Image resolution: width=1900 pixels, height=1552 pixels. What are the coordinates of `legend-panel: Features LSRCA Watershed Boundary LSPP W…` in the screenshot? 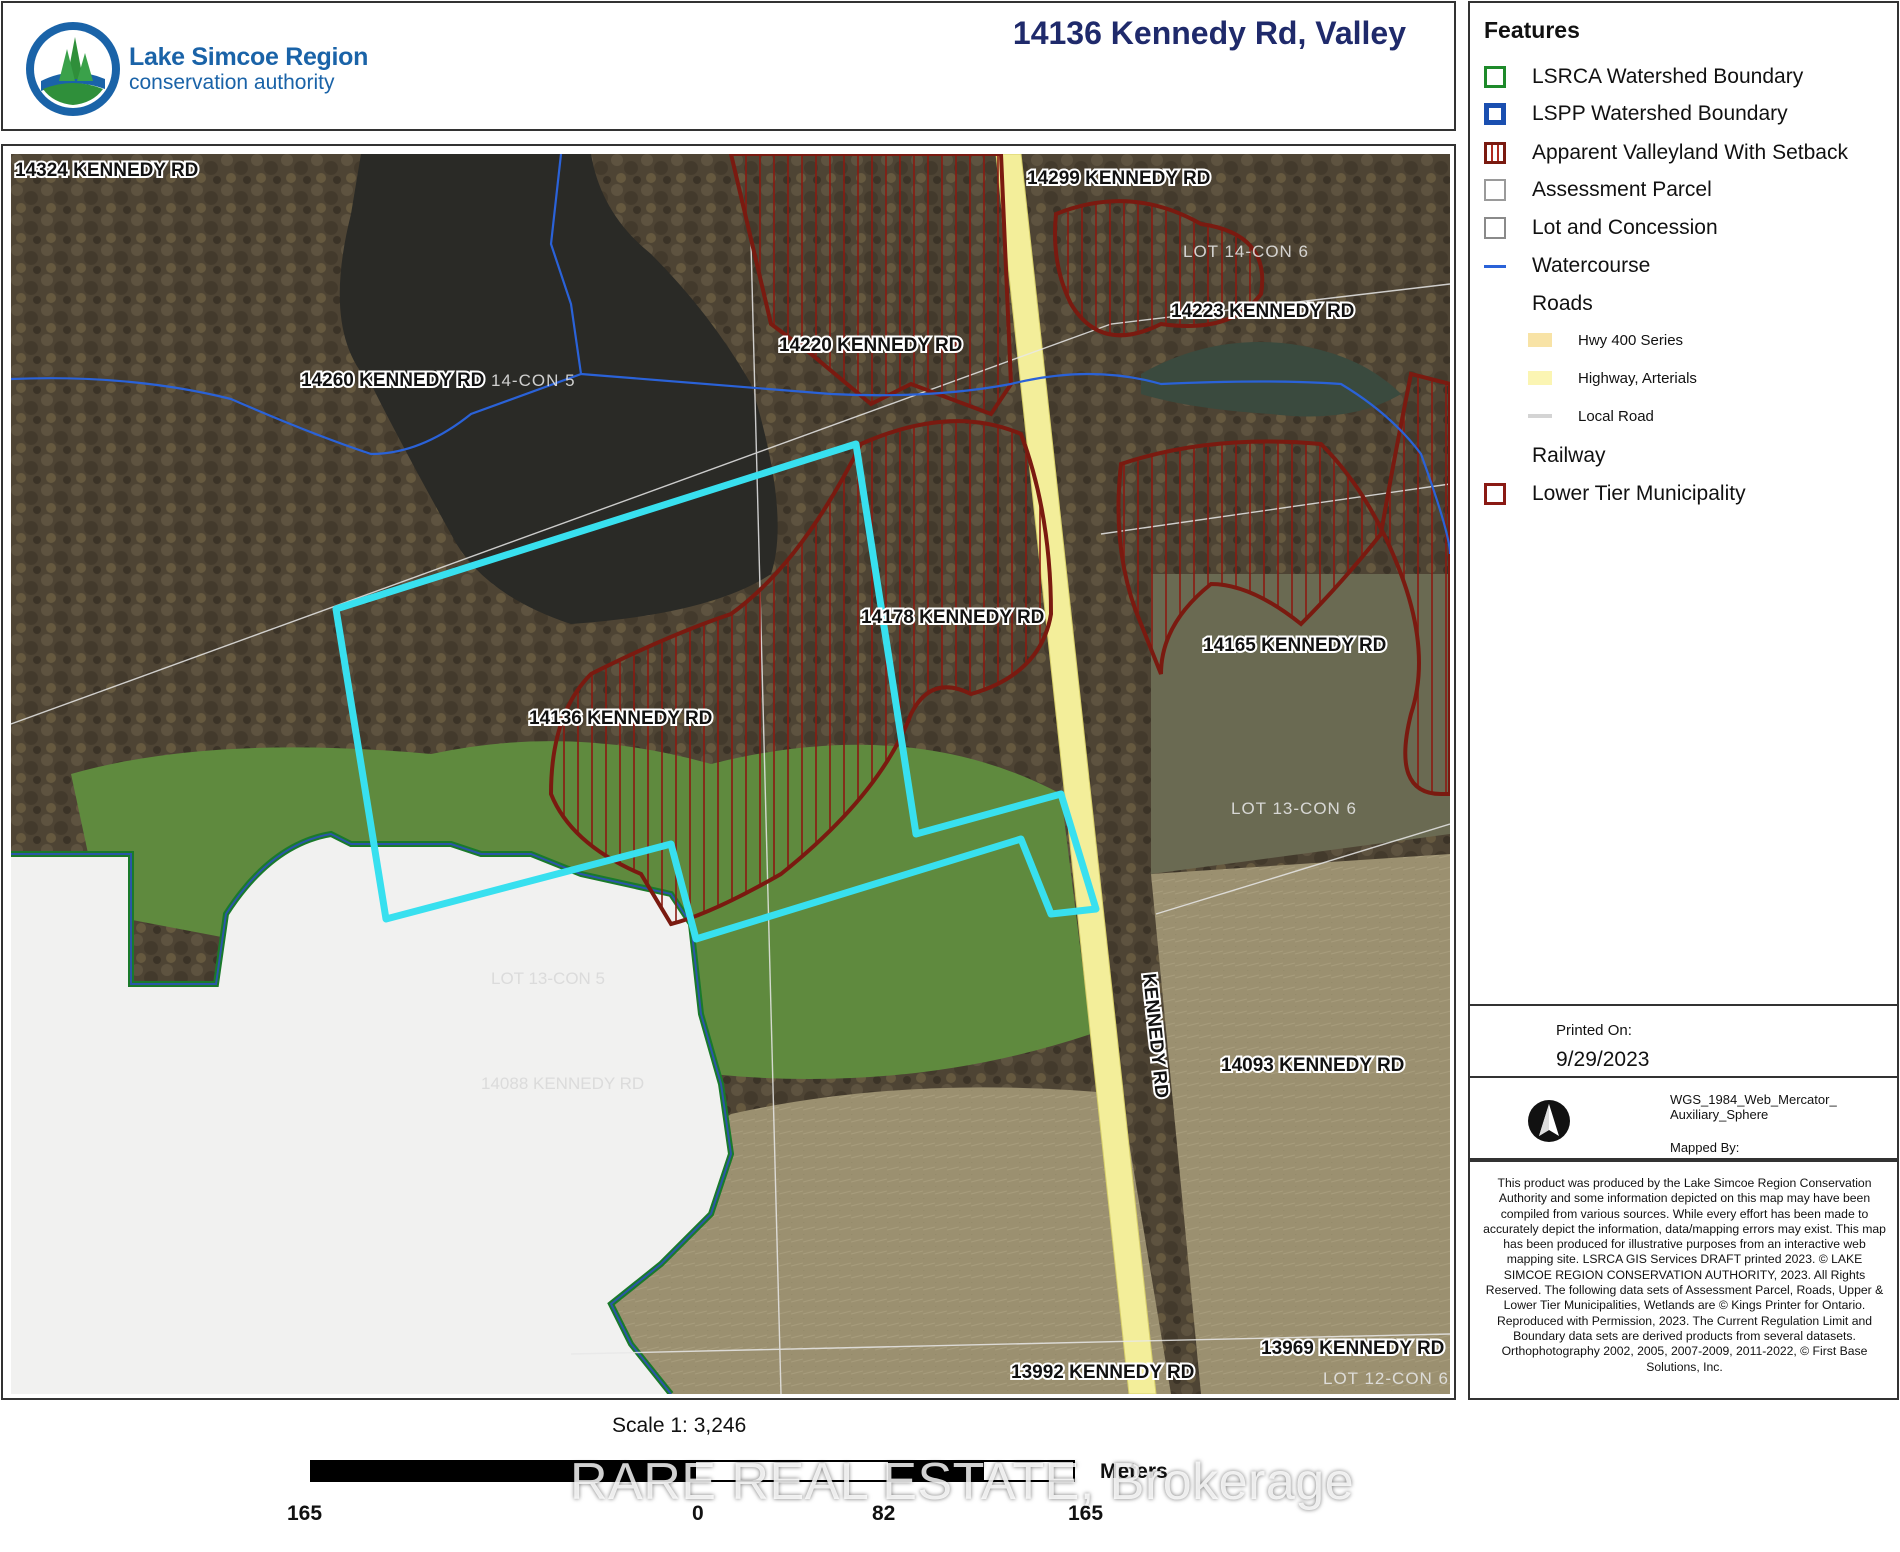 It's located at (1683, 503).